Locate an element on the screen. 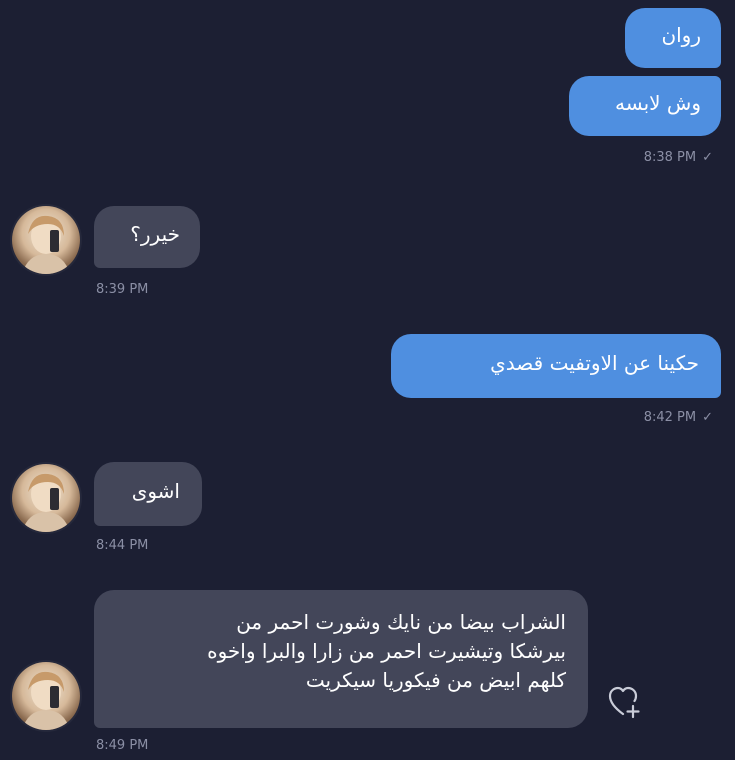  message-line: بيرشكا وتيشيرت احمر من زارا والبرا واخوه is located at coordinates (386, 651).